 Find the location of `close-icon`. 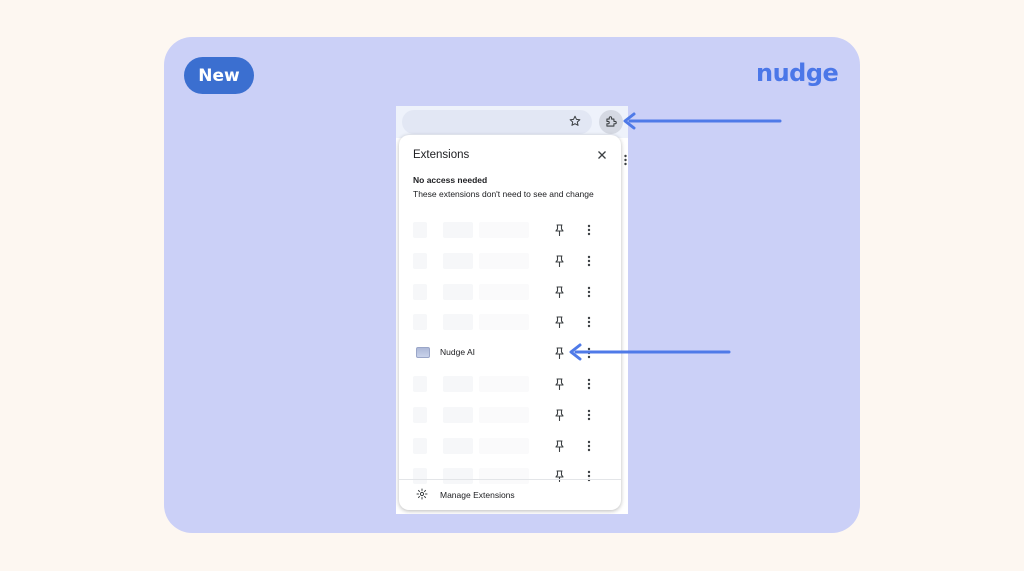

close-icon is located at coordinates (602, 155).